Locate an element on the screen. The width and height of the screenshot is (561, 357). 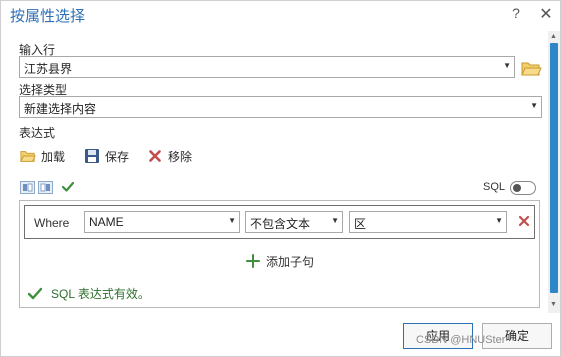
sql-toggle is located at coordinates (523, 188).